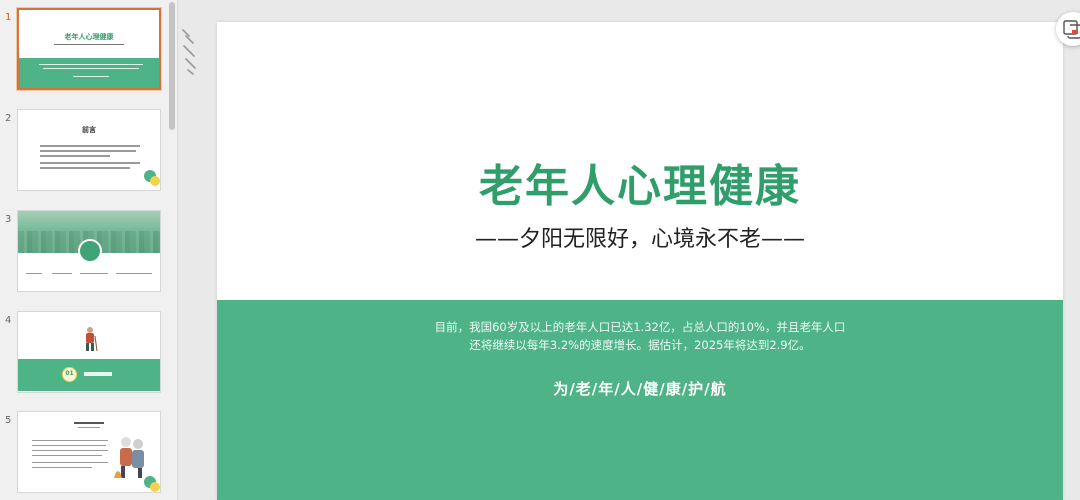  I want to click on section-number-badge: 01, so click(69, 374).